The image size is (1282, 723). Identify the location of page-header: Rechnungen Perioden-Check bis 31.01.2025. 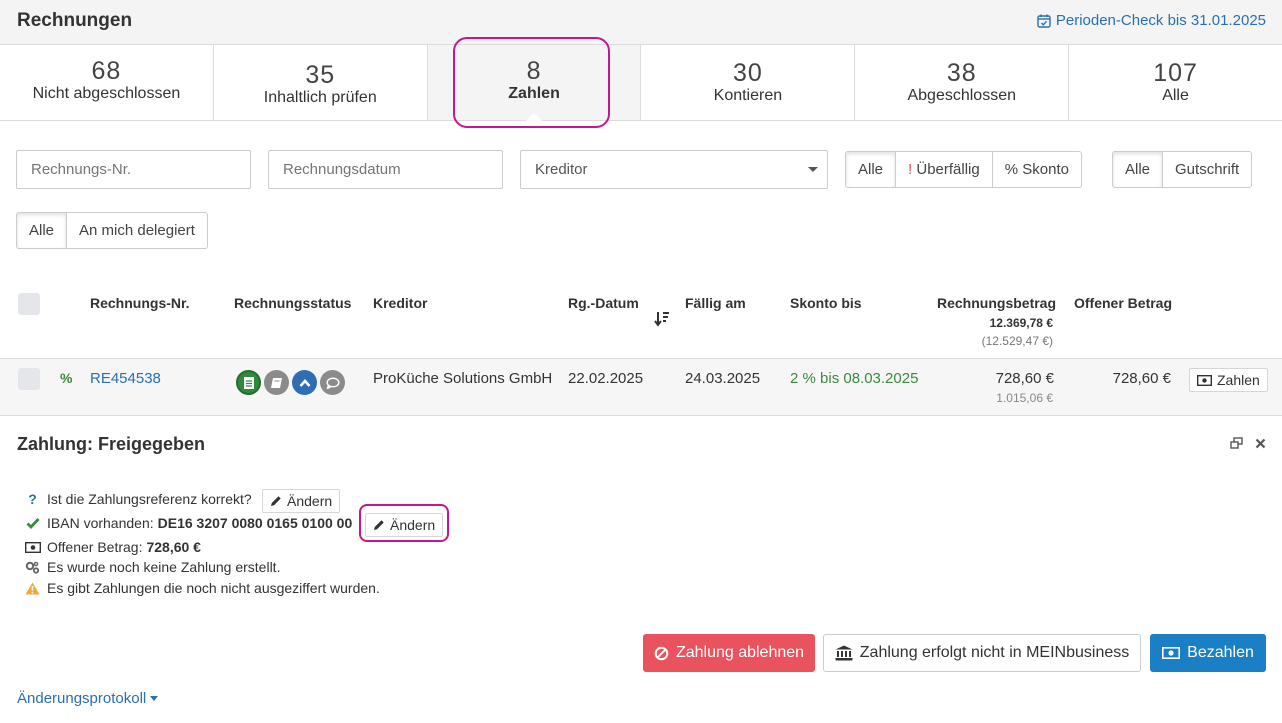
(641, 22).